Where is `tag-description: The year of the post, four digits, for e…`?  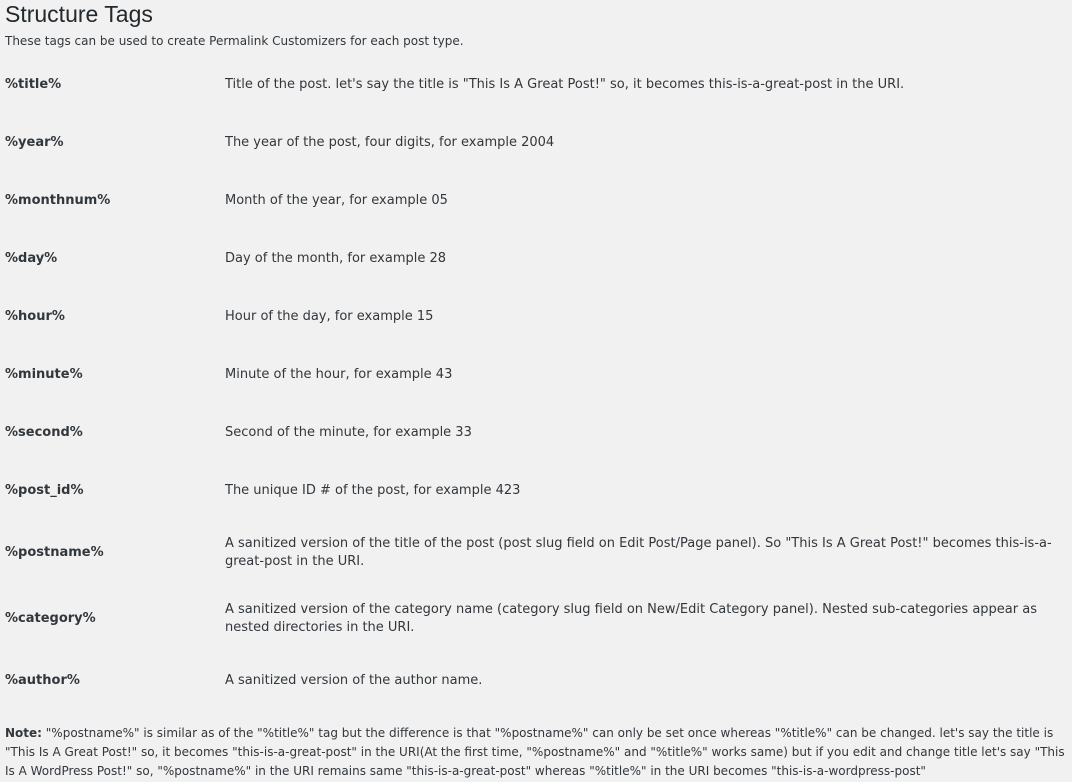 tag-description: The year of the post, four digits, for e… is located at coordinates (390, 142).